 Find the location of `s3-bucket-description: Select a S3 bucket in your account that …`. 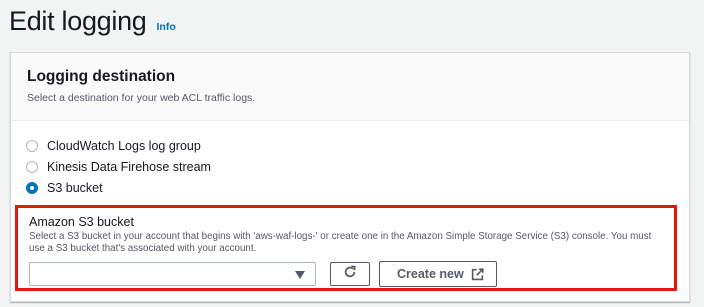

s3-bucket-description: Select a S3 bucket in your account that … is located at coordinates (340, 242).